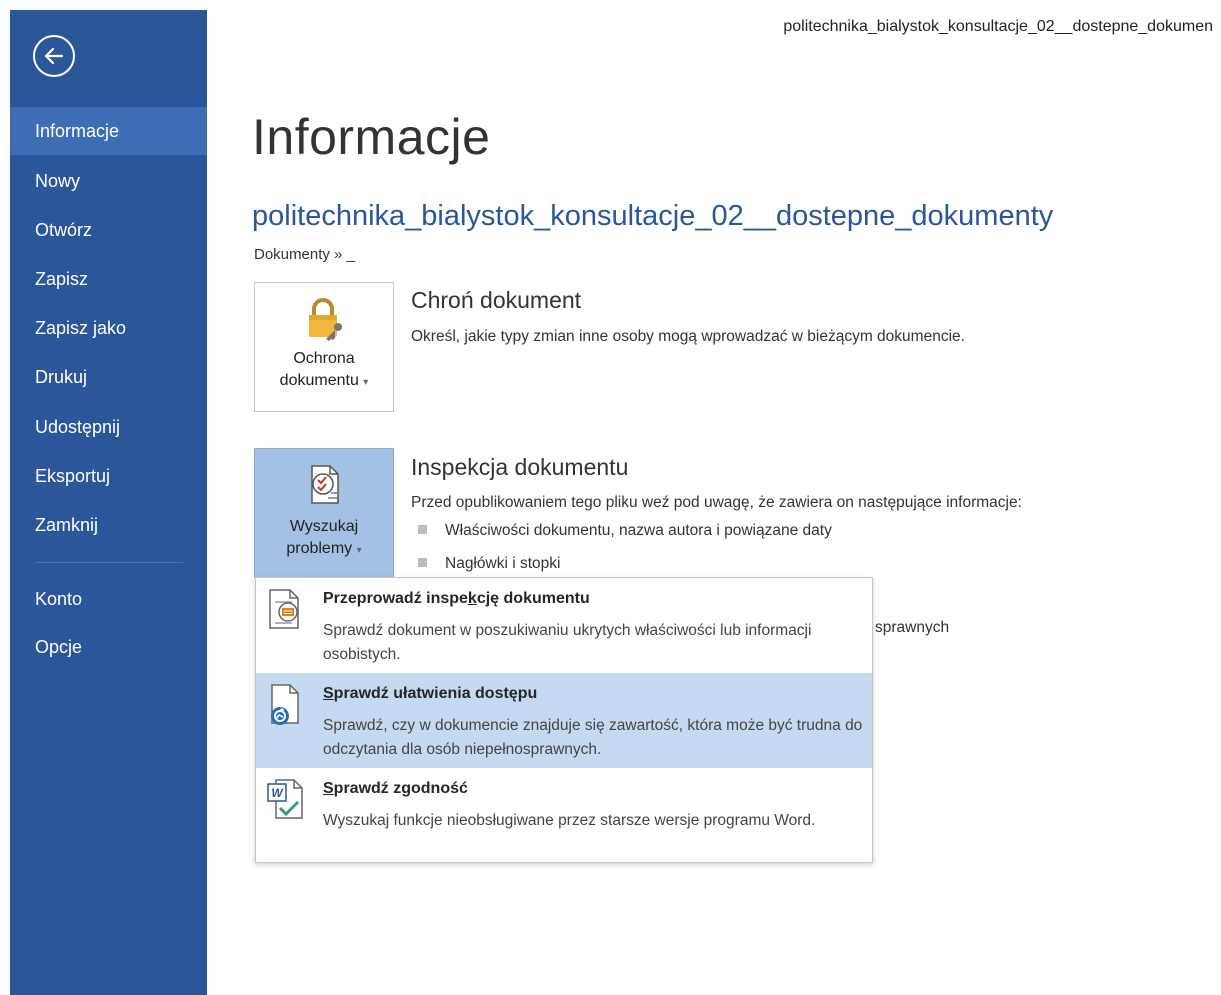 The height and width of the screenshot is (995, 1221). What do you see at coordinates (108, 181) in the screenshot?
I see `nav-nowy: Nowy` at bounding box center [108, 181].